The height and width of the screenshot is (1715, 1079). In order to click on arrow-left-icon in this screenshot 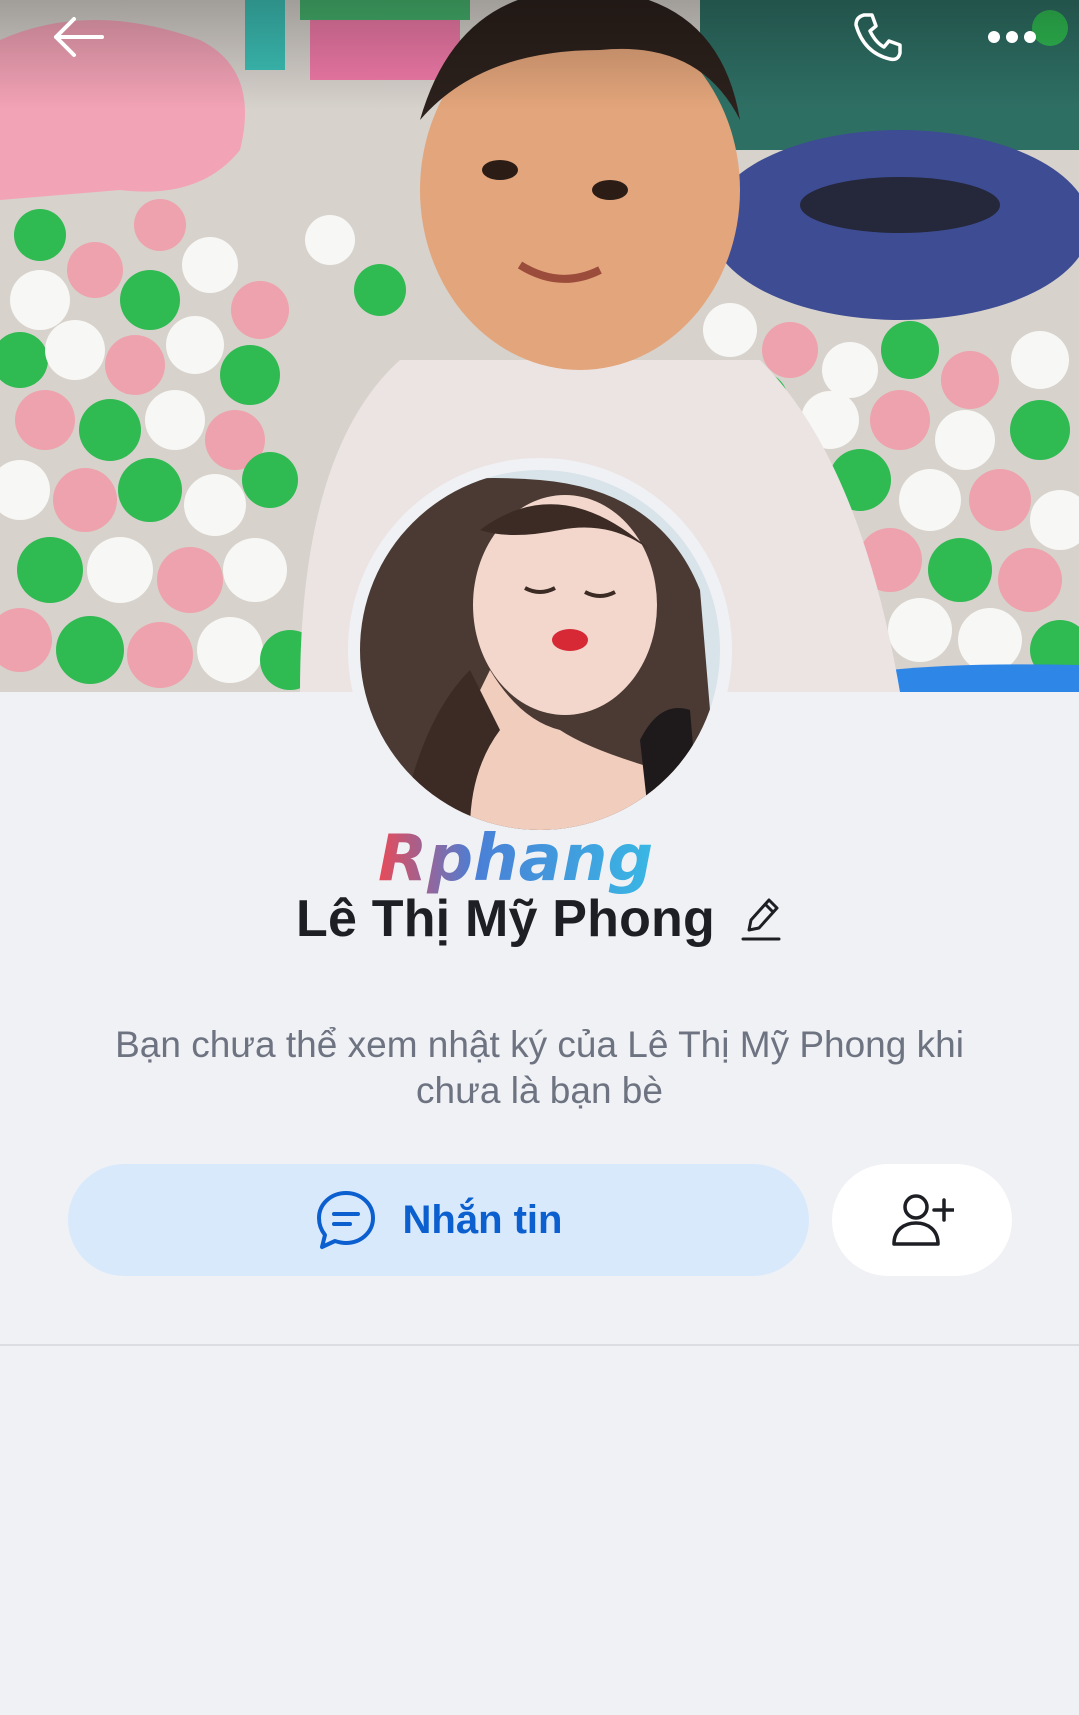, I will do `click(79, 37)`.